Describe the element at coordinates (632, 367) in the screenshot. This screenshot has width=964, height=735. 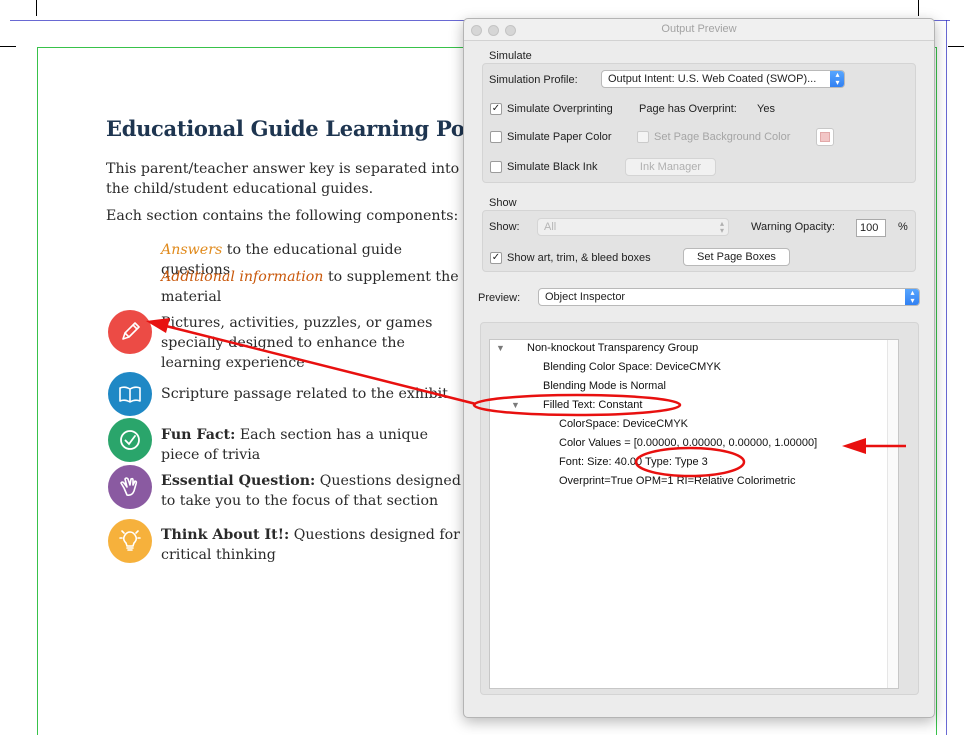
I see `tree-node: Blending Color Space: DeviceCMYK` at that location.